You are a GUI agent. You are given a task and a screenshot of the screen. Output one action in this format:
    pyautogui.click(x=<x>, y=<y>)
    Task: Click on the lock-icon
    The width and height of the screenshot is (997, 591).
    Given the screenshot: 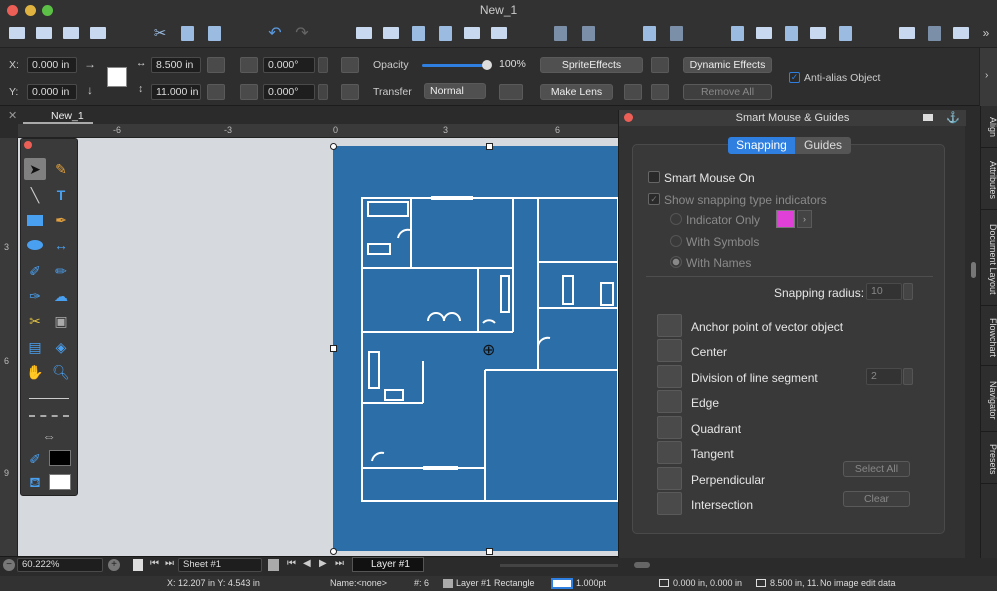 What is the action you would take?
    pyautogui.click(x=649, y=33)
    